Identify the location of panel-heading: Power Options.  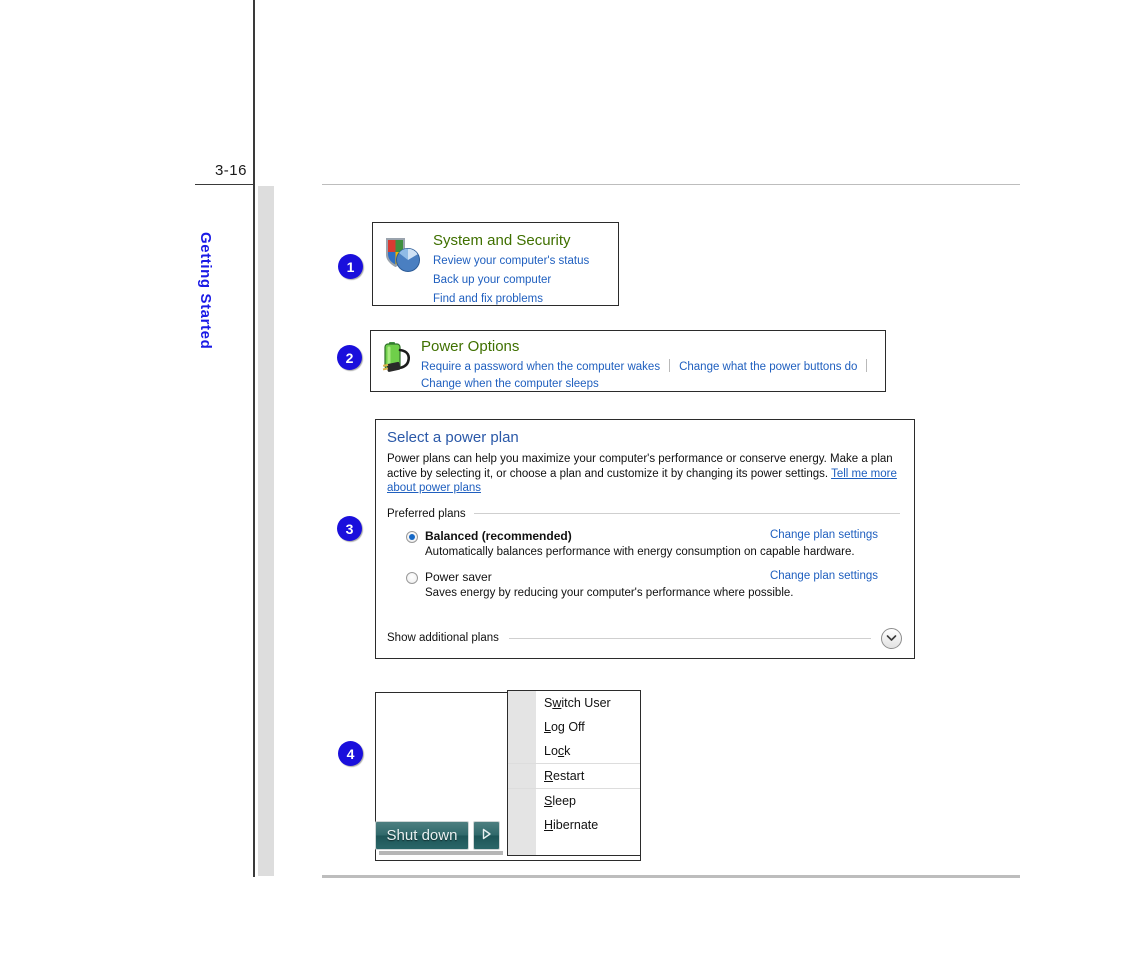
(470, 346).